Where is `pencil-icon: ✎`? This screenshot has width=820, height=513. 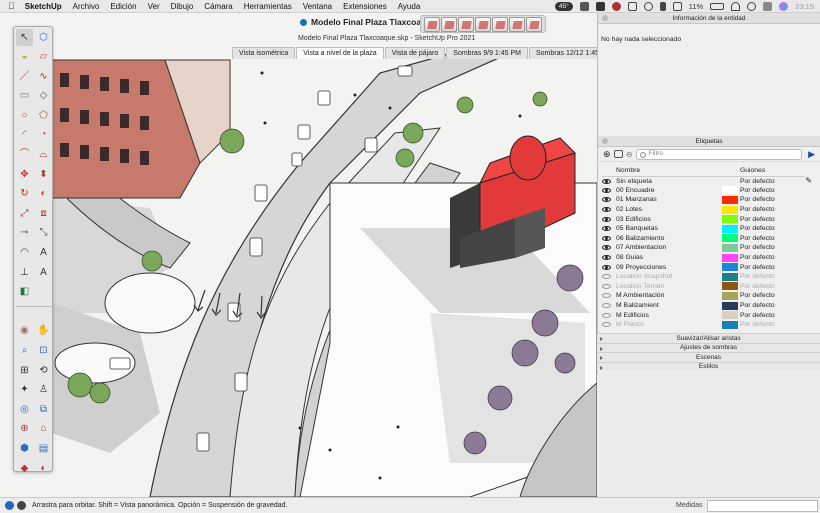 pencil-icon: ✎ is located at coordinates (808, 180).